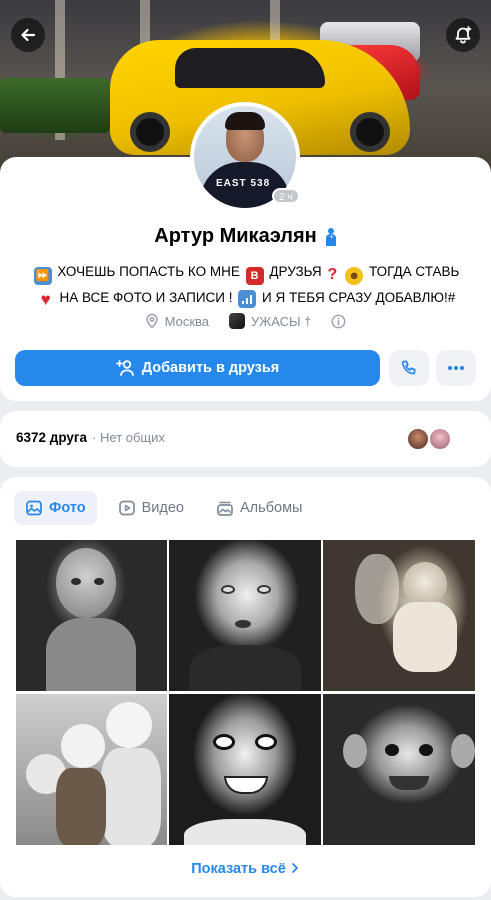  I want to click on heart-emoji-icon: ♥, so click(45, 299).